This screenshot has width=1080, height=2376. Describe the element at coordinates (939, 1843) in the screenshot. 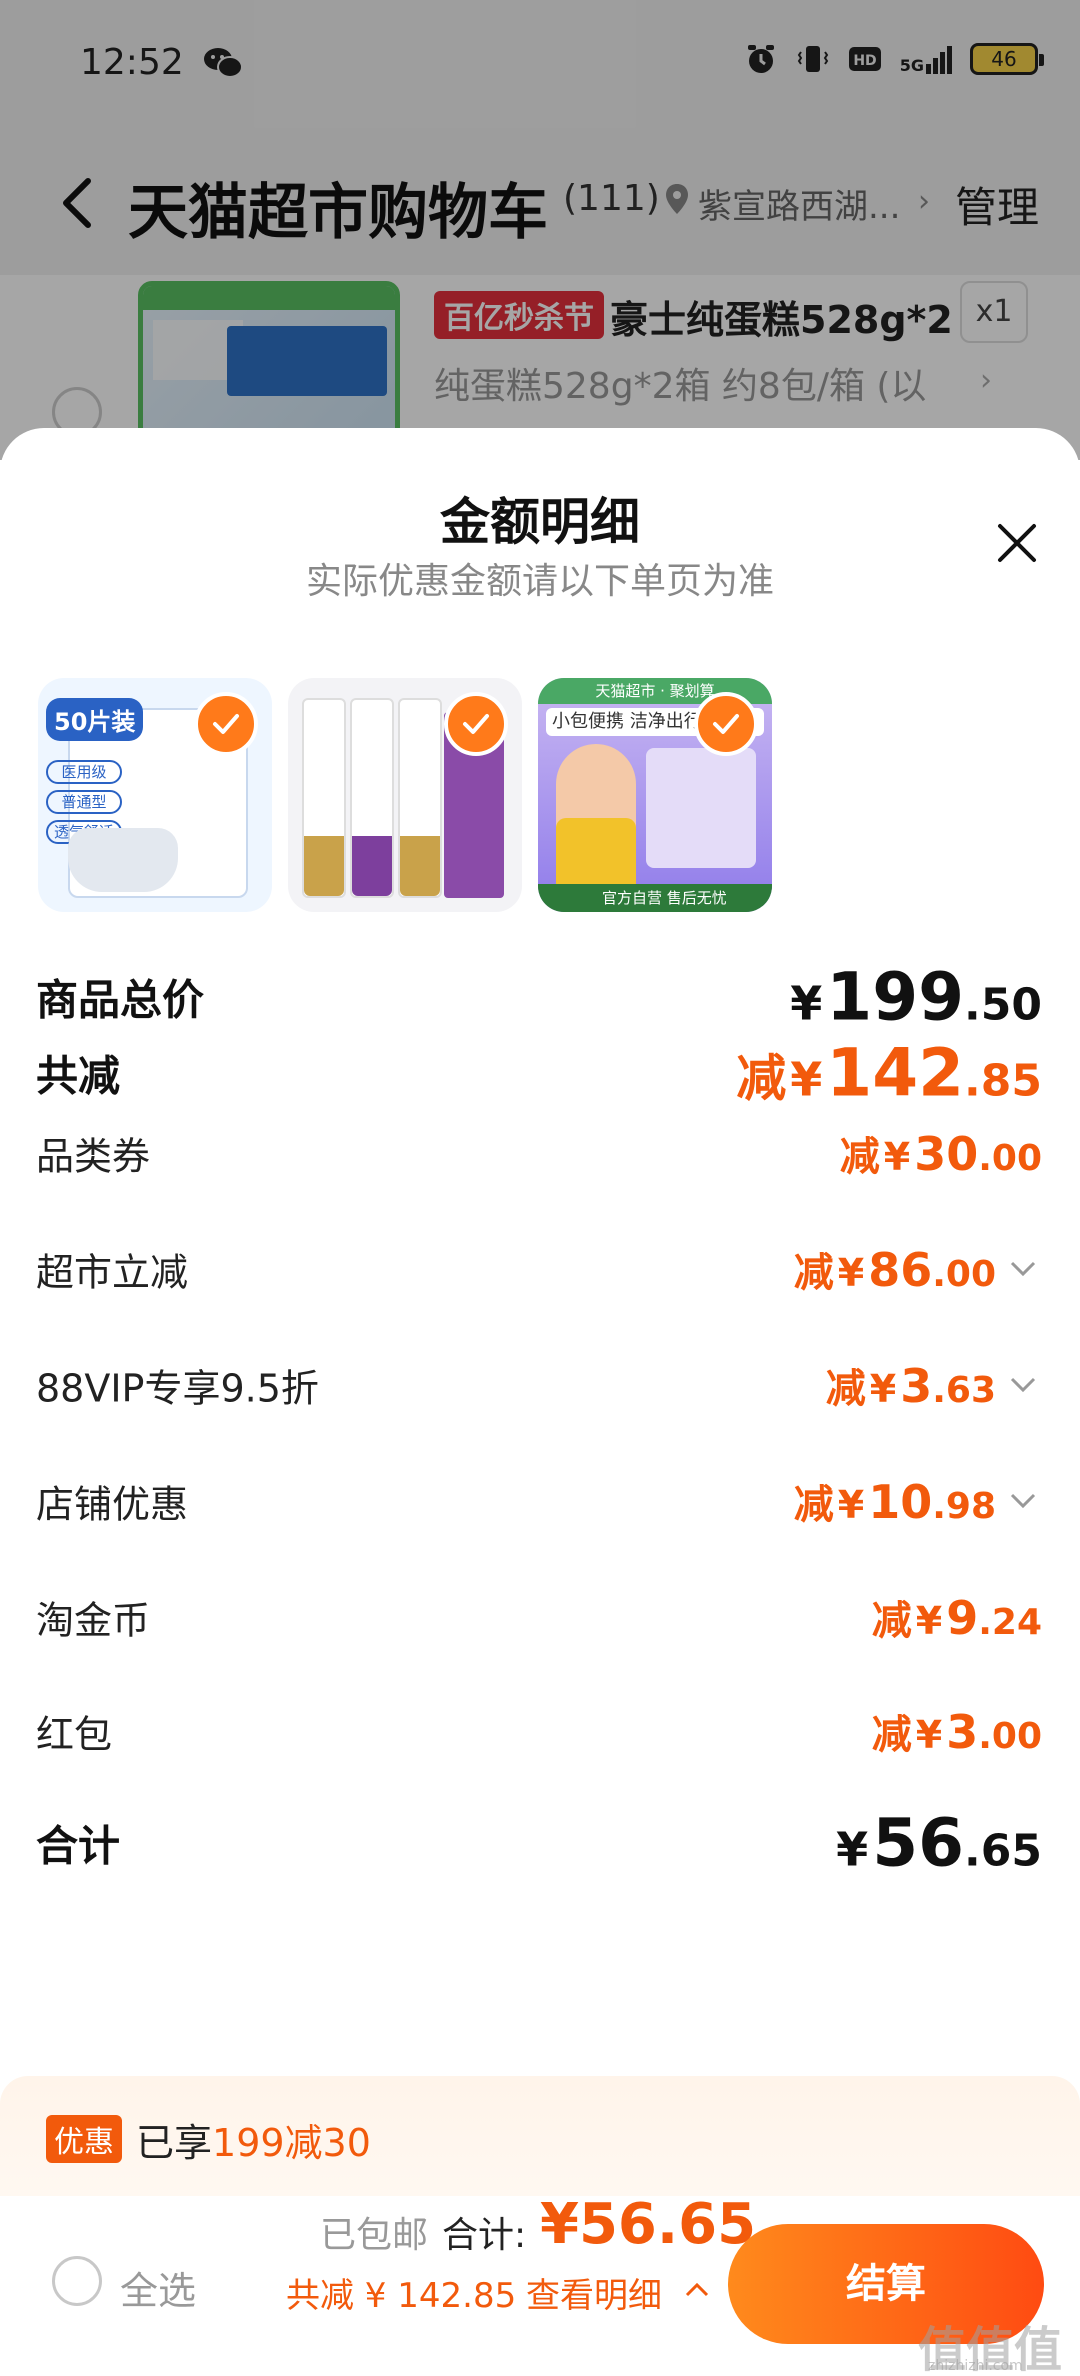

I see `row-amount: ¥56.65` at that location.